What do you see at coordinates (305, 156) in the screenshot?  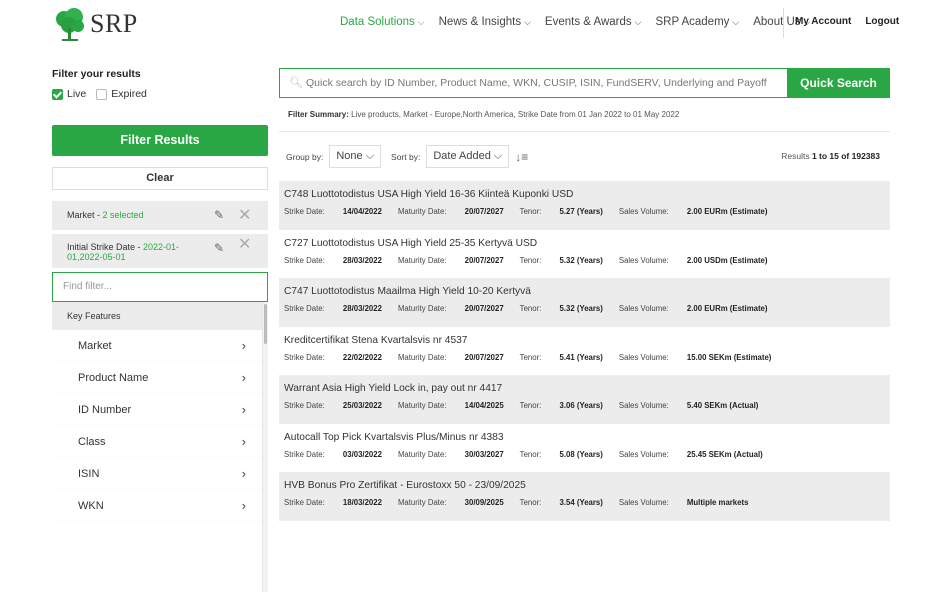 I see `group-by-label: Group by:` at bounding box center [305, 156].